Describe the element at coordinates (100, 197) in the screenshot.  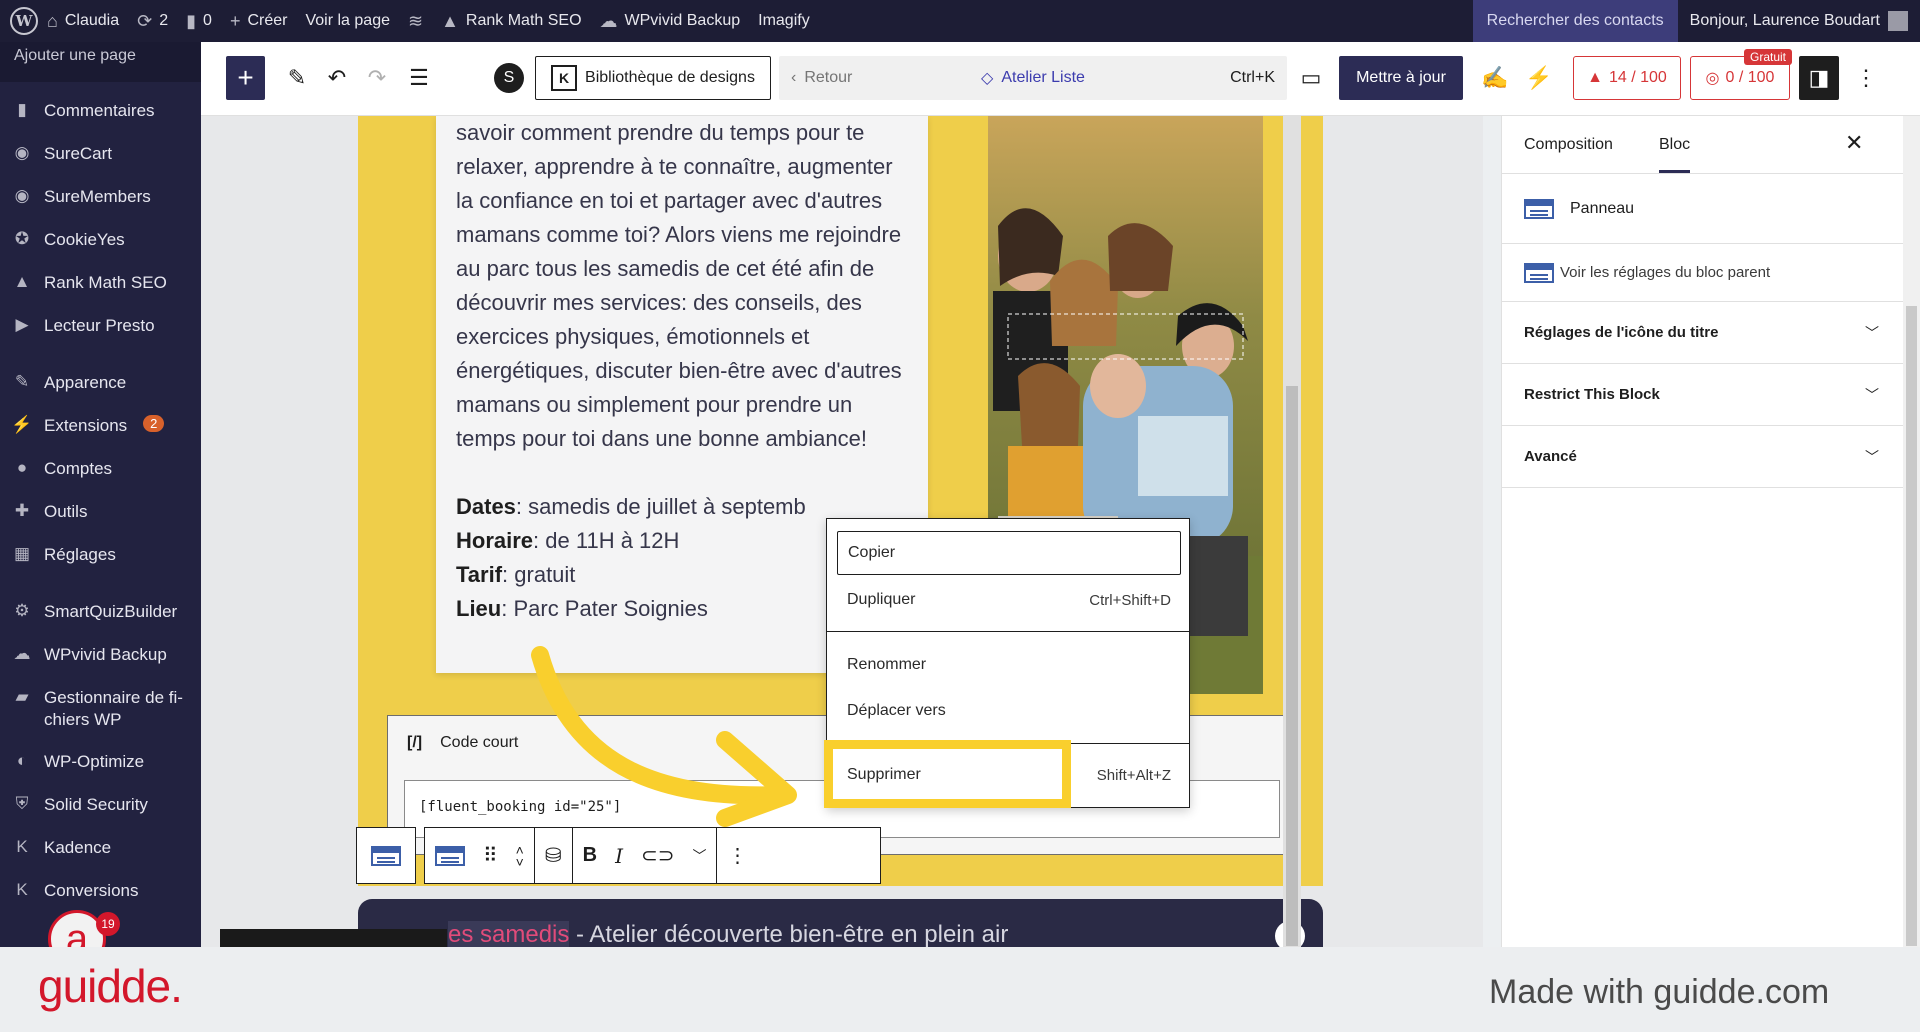
I see `sidebar-item: ◉ SureMembers` at that location.